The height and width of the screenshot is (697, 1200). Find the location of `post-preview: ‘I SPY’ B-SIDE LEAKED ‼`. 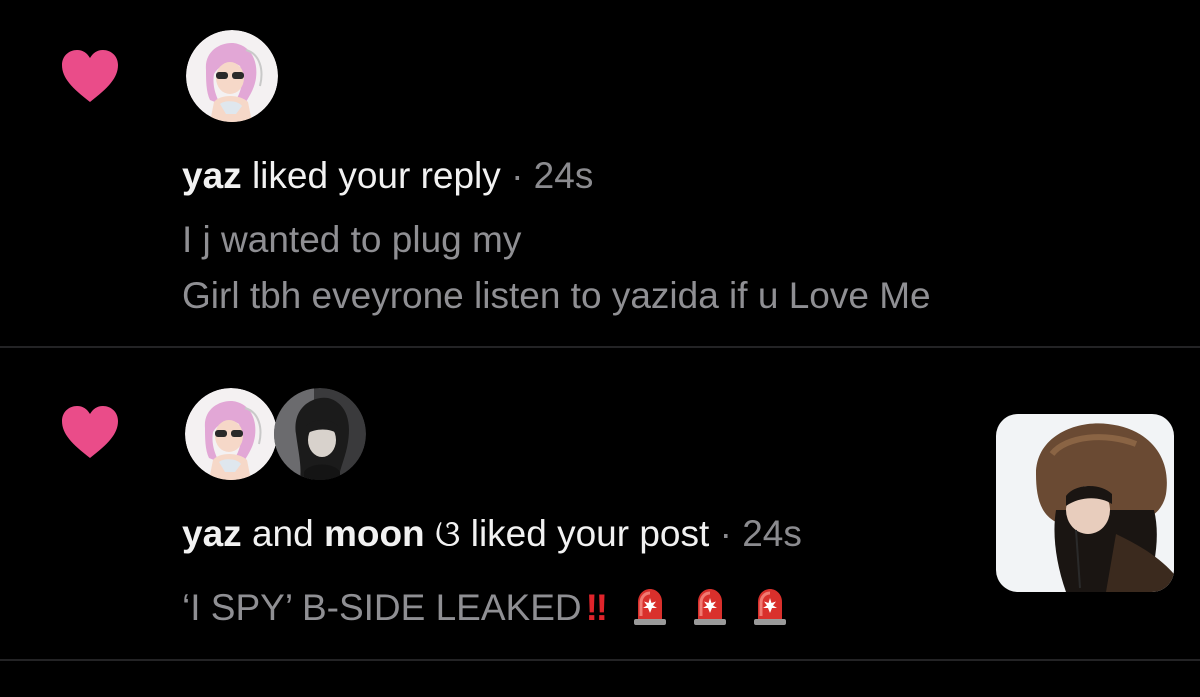

post-preview: ‘I SPY’ B-SIDE LEAKED ‼ is located at coordinates (486, 608).